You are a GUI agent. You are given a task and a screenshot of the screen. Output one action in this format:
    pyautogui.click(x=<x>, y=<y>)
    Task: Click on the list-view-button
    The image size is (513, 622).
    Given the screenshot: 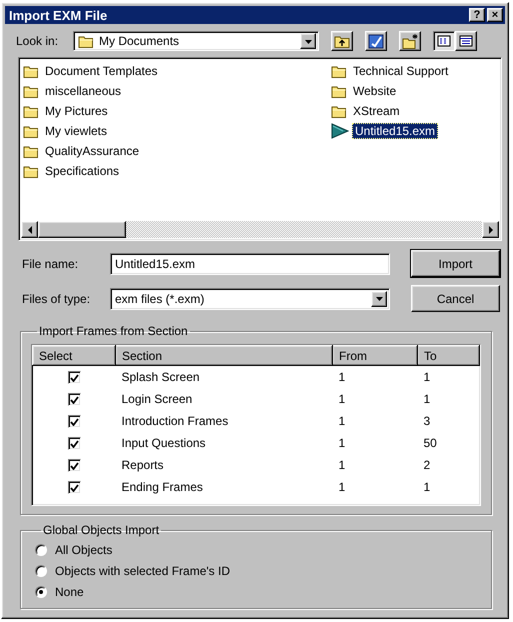 What is the action you would take?
    pyautogui.click(x=444, y=41)
    